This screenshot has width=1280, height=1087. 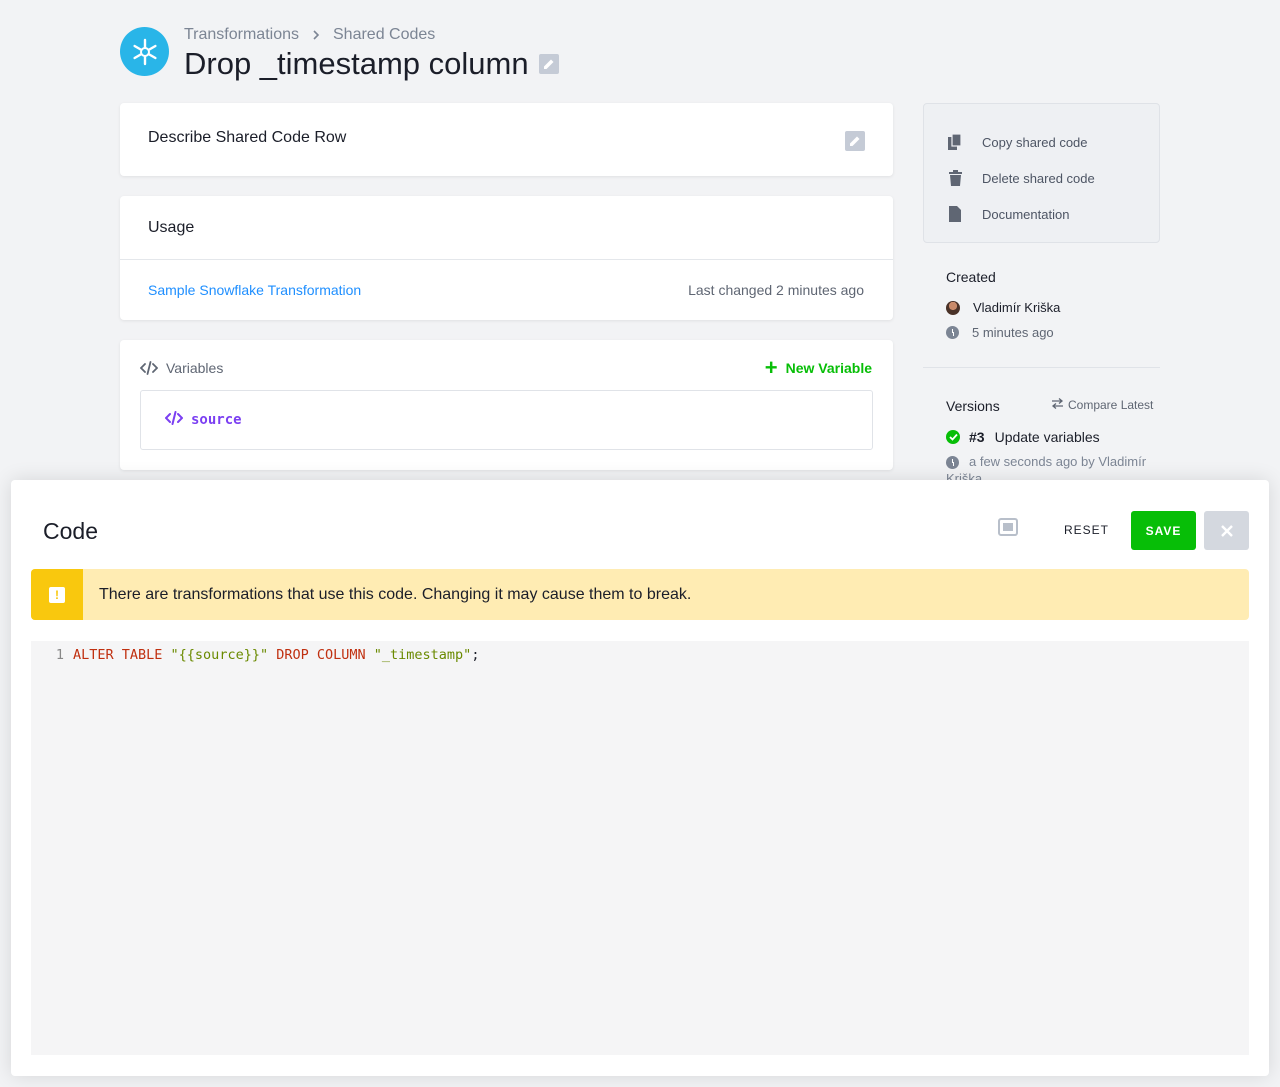 What do you see at coordinates (1111, 405) in the screenshot?
I see `compare-latest-label: Compare Latest` at bounding box center [1111, 405].